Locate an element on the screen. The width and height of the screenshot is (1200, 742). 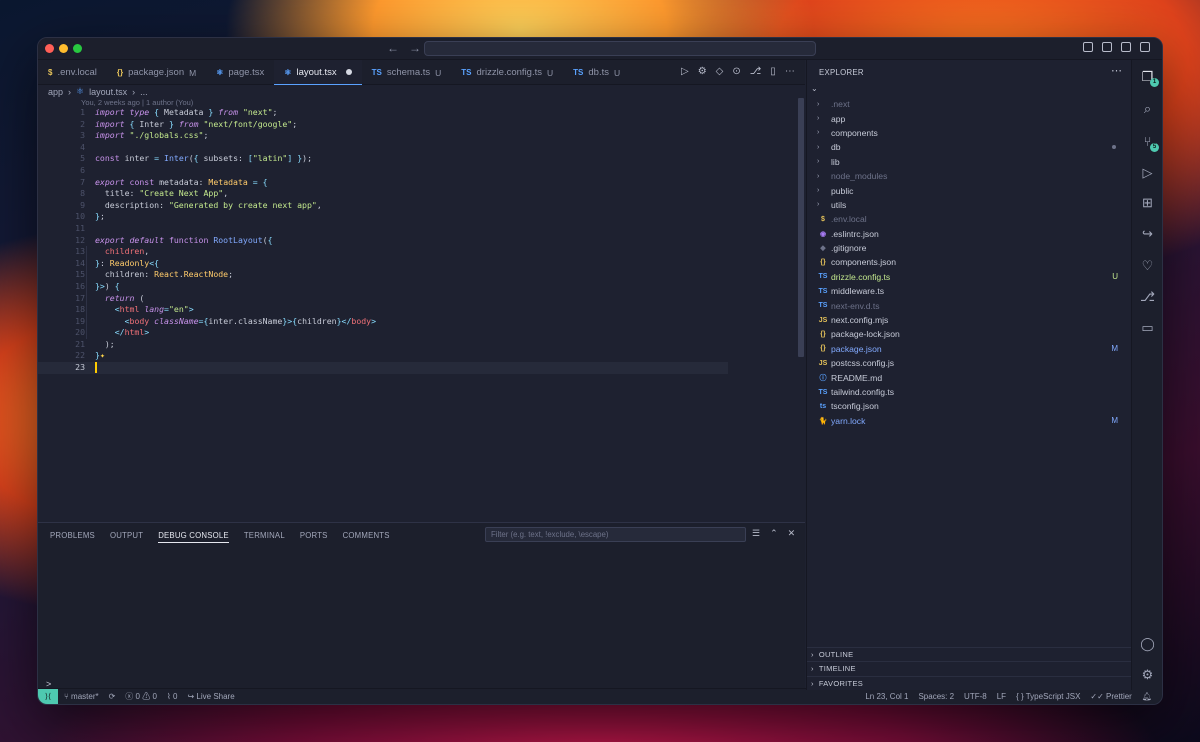
favorites-icon: ♡ is located at coordinates (1147, 265).